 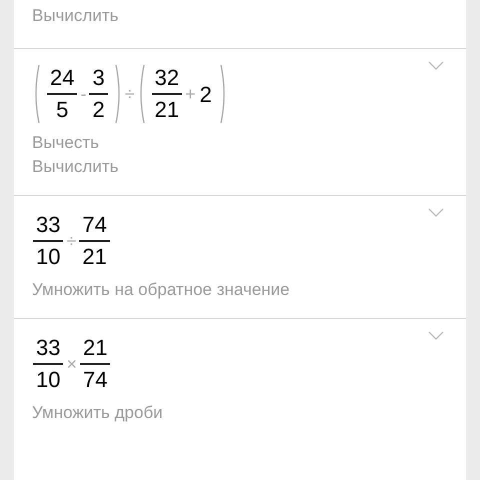 I want to click on operator: -, so click(x=83, y=94).